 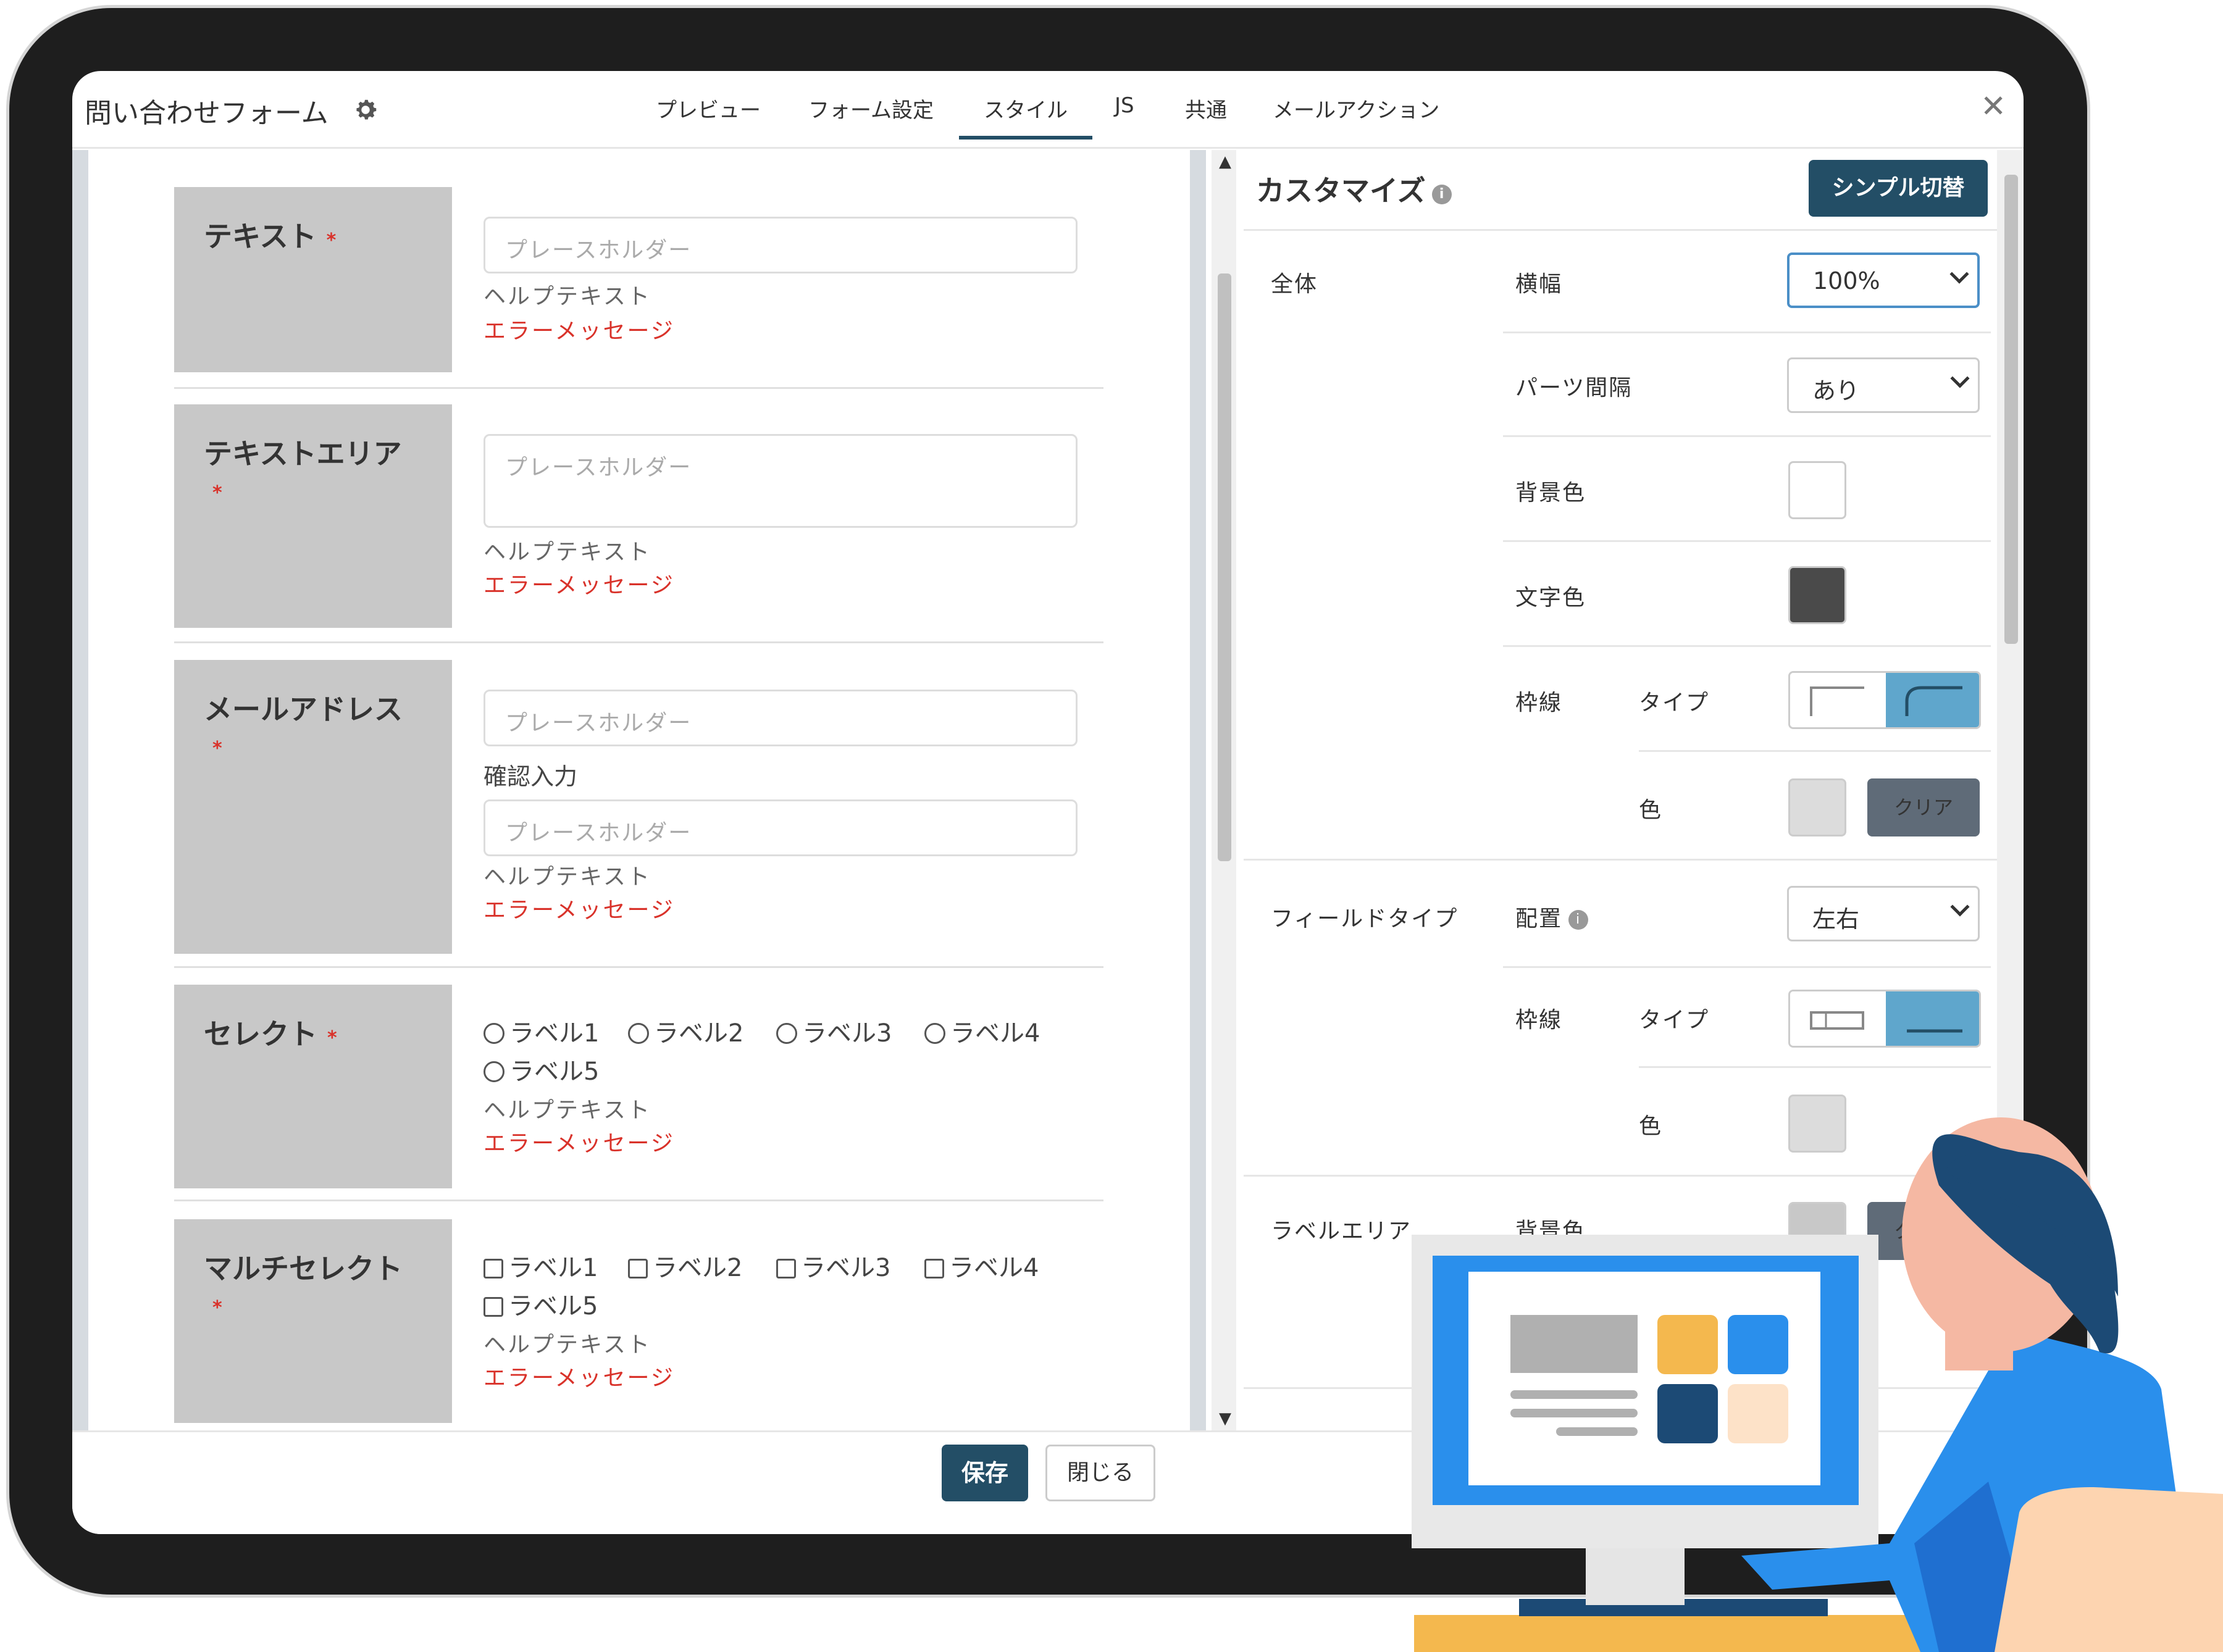 What do you see at coordinates (1687, 1414) in the screenshot?
I see `tile-navy` at bounding box center [1687, 1414].